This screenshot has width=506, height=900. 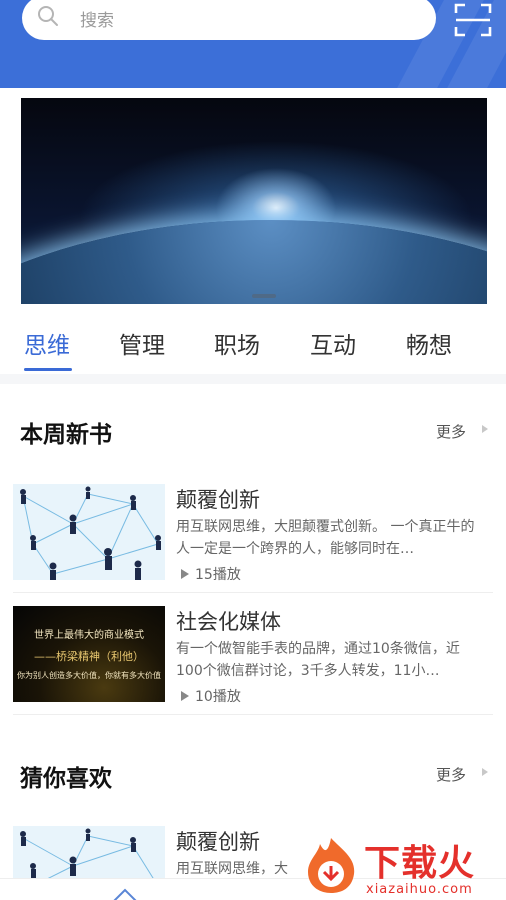 What do you see at coordinates (48, 18) in the screenshot?
I see `search-icon` at bounding box center [48, 18].